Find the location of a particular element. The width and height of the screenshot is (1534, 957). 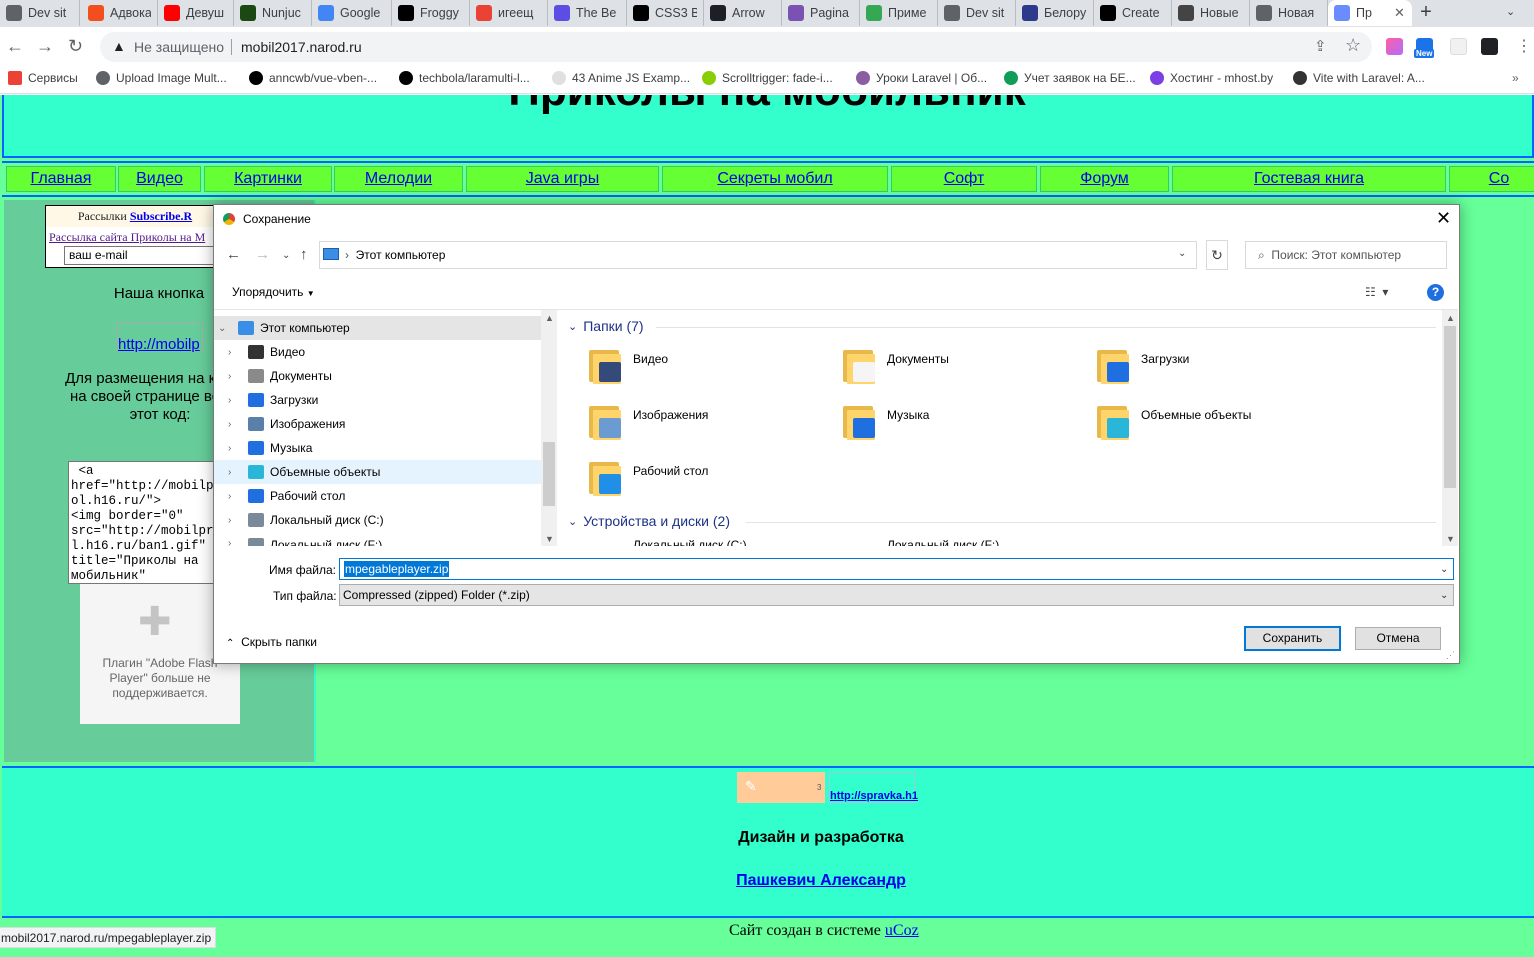

nav-link: Секреты мобил is located at coordinates (774, 178).